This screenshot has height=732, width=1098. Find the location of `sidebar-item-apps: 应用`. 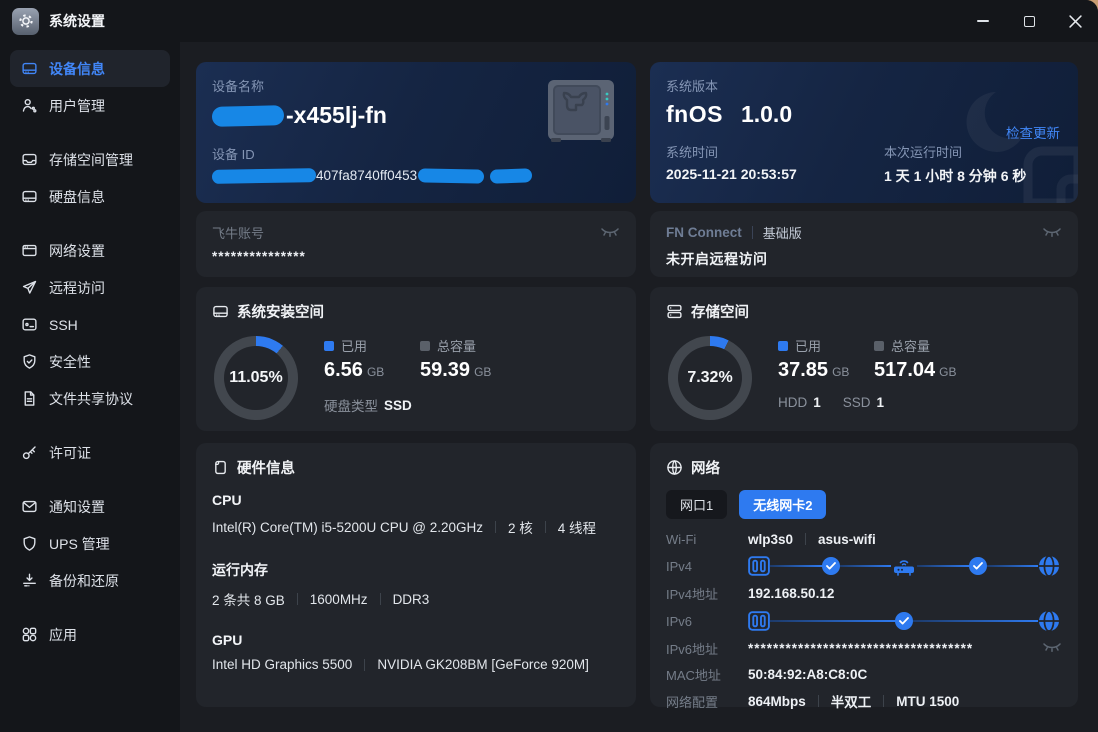

sidebar-item-apps: 应用 is located at coordinates (90, 634).